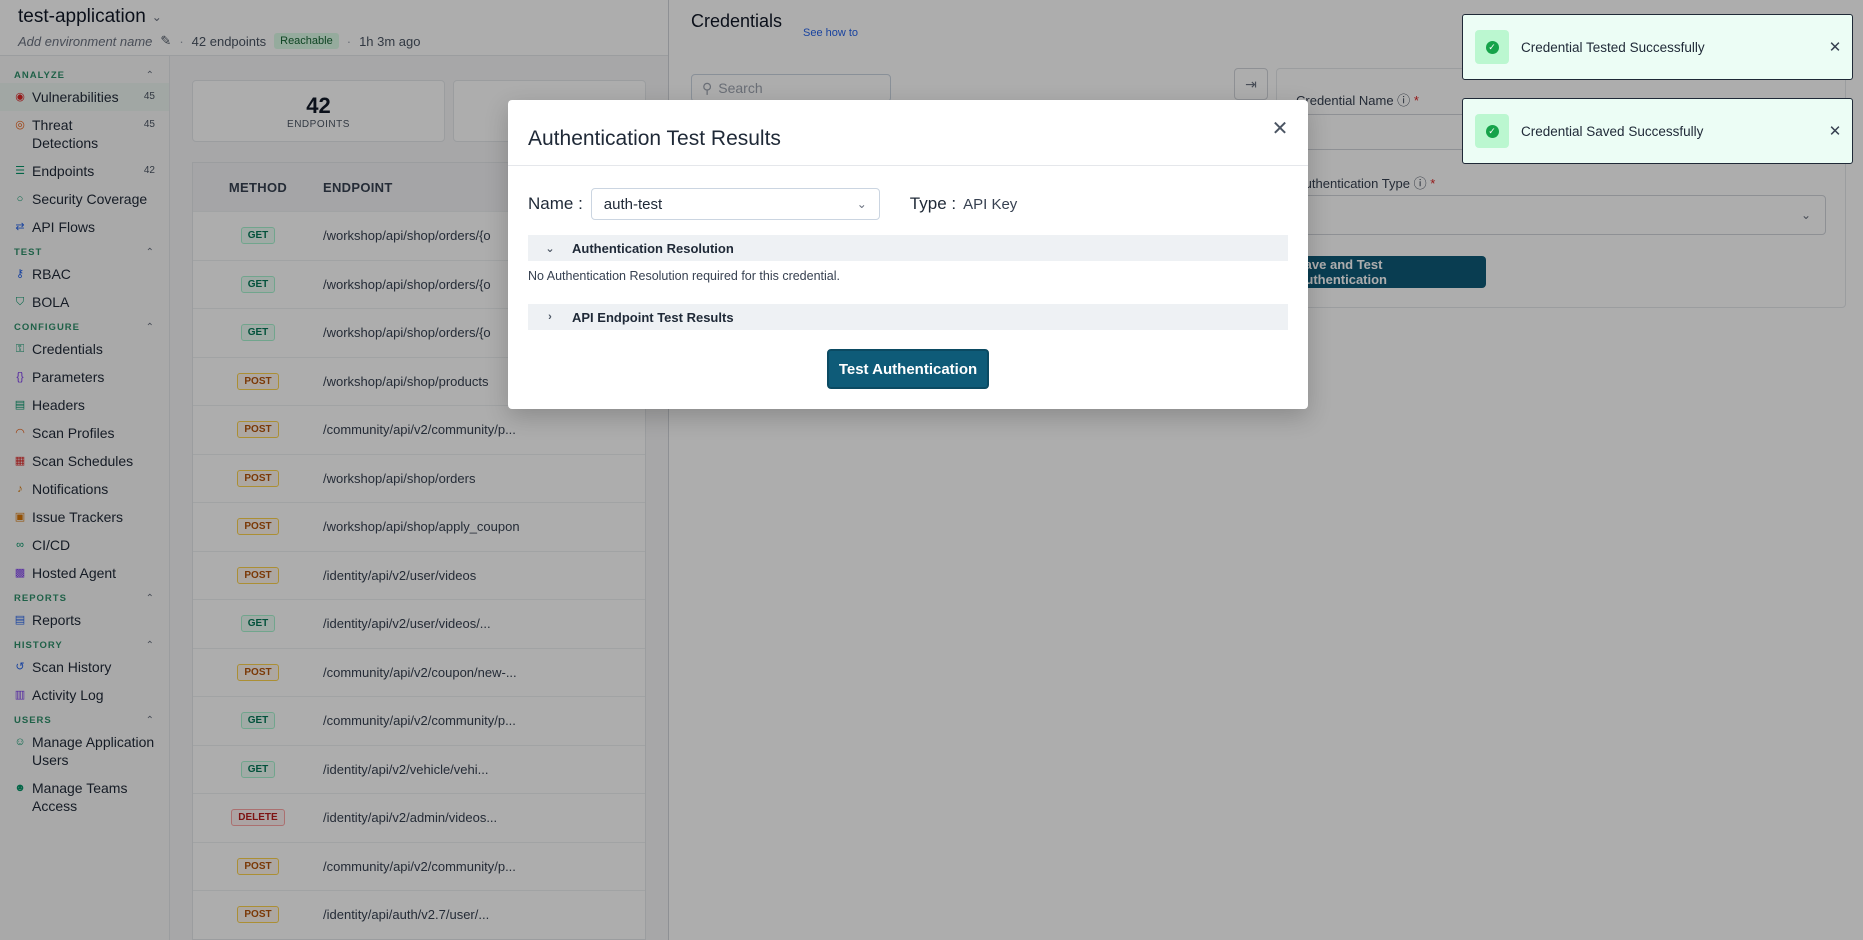  What do you see at coordinates (550, 317) in the screenshot?
I see `chevron-right-icon: ›` at bounding box center [550, 317].